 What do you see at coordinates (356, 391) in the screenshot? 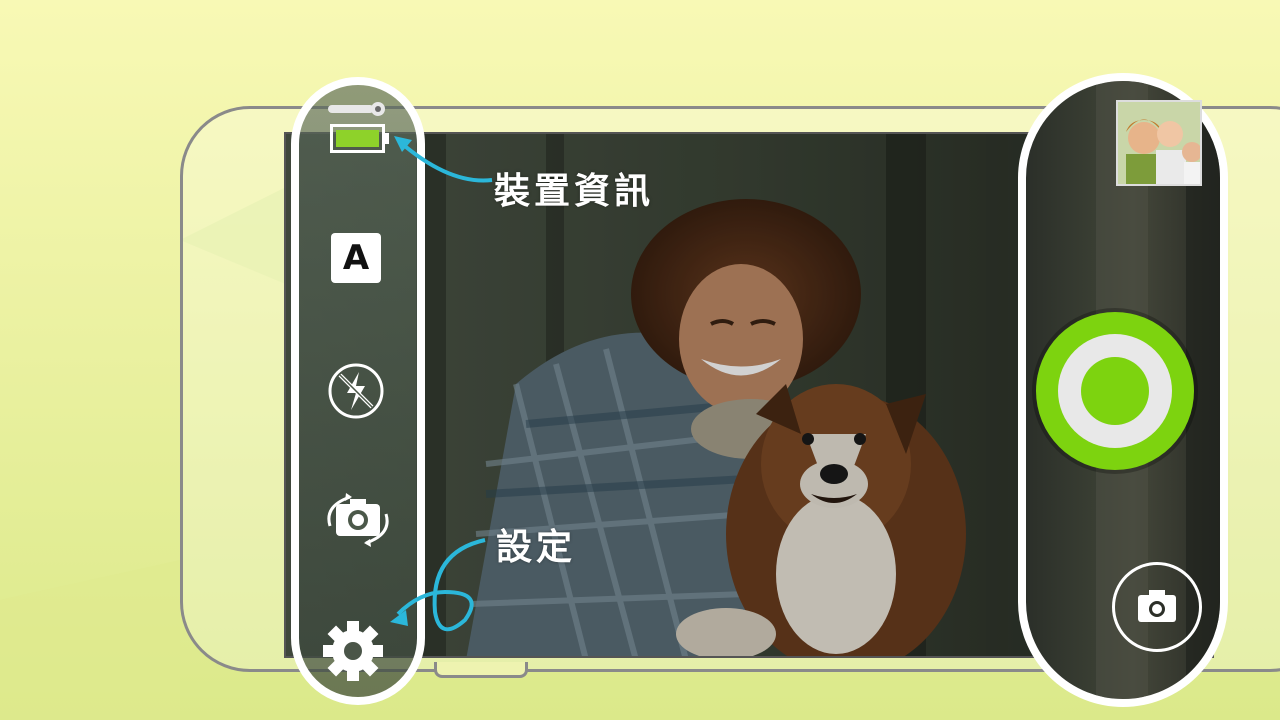
I see `flash-off-icon` at bounding box center [356, 391].